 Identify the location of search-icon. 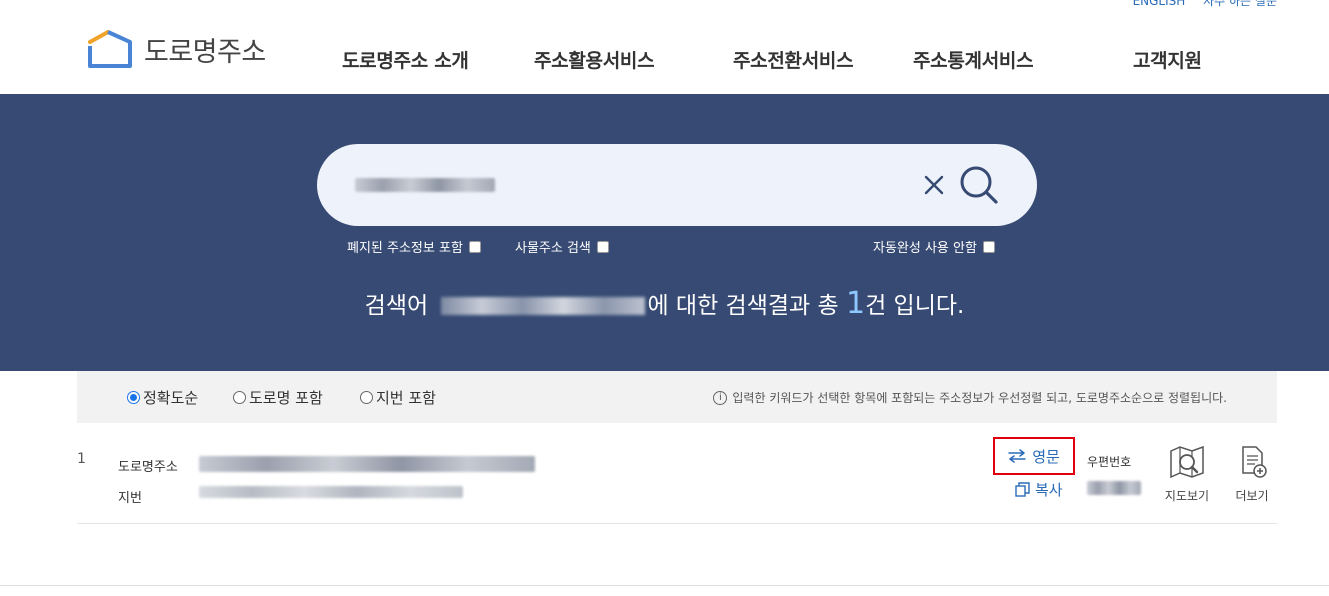
(979, 185).